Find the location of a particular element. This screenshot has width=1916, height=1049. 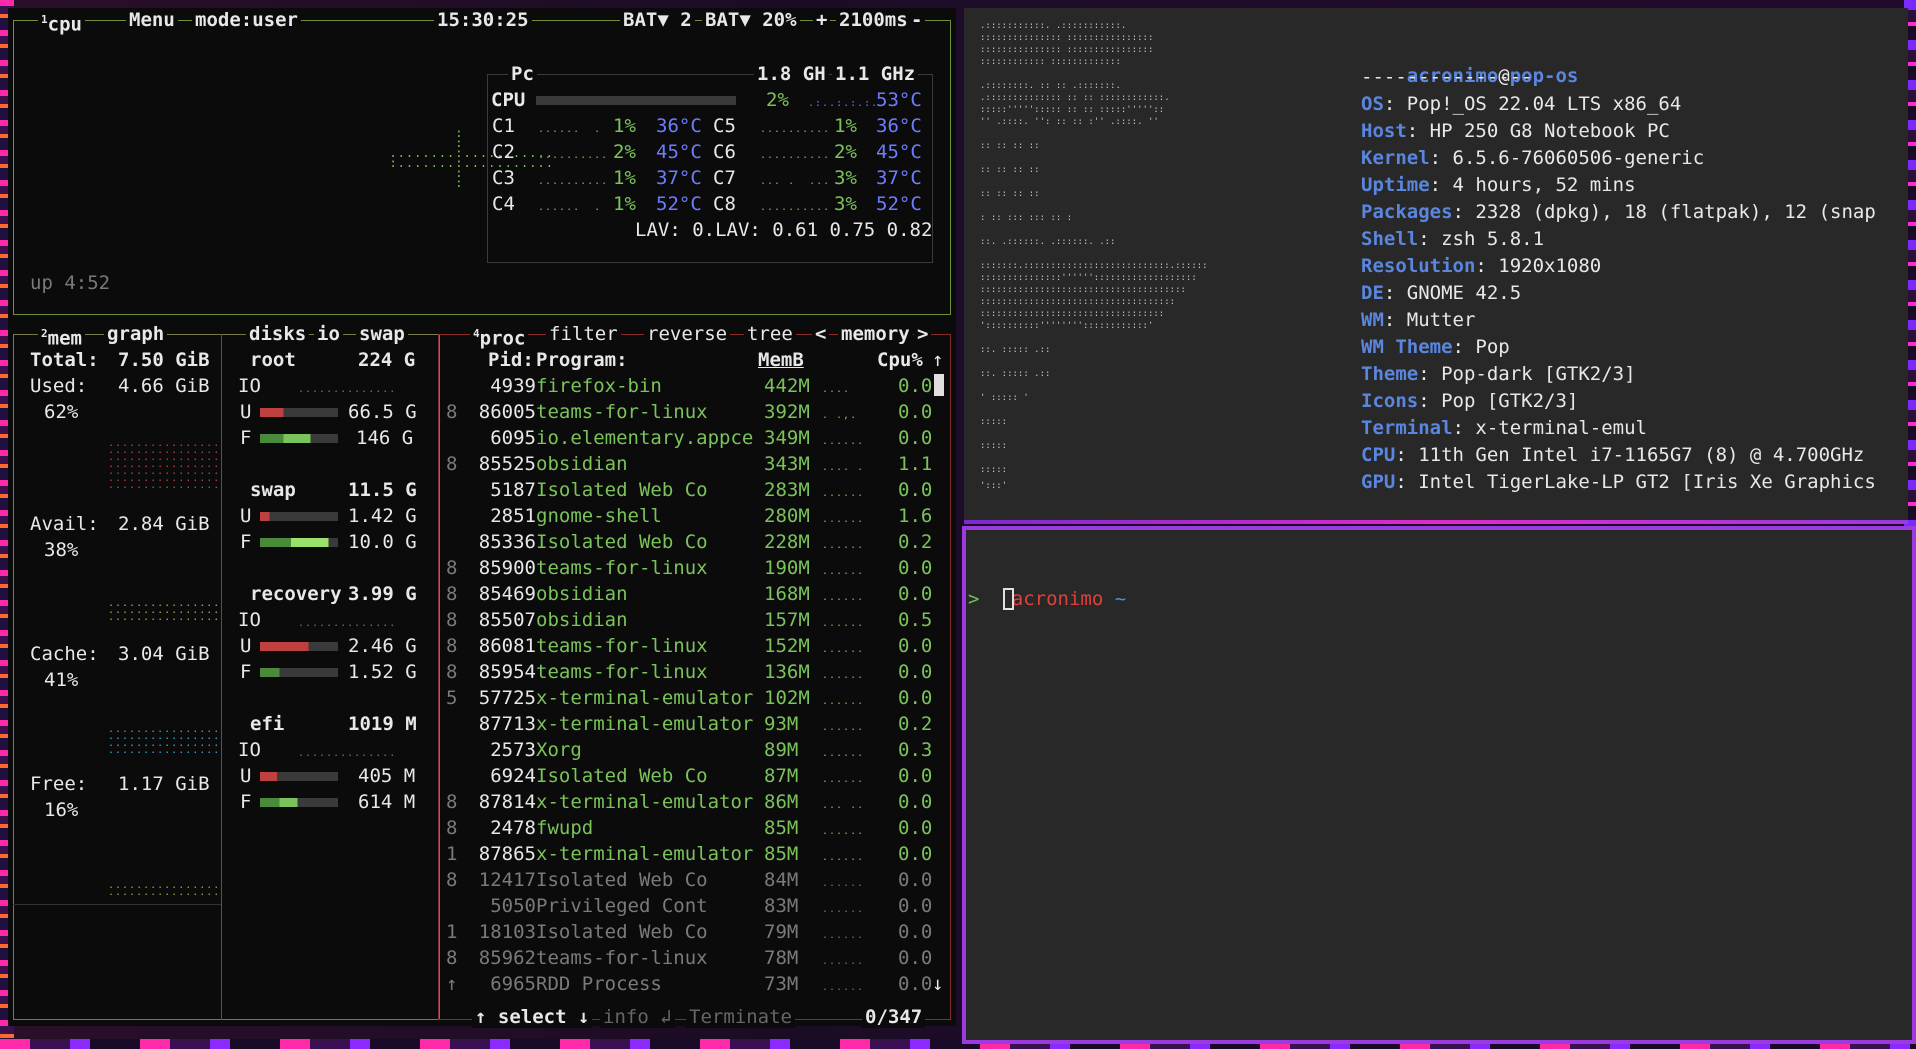

menu-button: Menu is located at coordinates (152, 20).